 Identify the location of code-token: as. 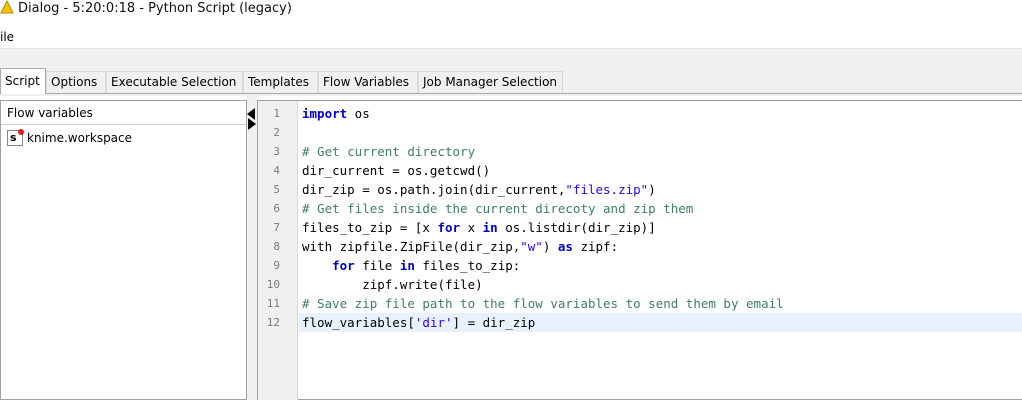
(565, 246).